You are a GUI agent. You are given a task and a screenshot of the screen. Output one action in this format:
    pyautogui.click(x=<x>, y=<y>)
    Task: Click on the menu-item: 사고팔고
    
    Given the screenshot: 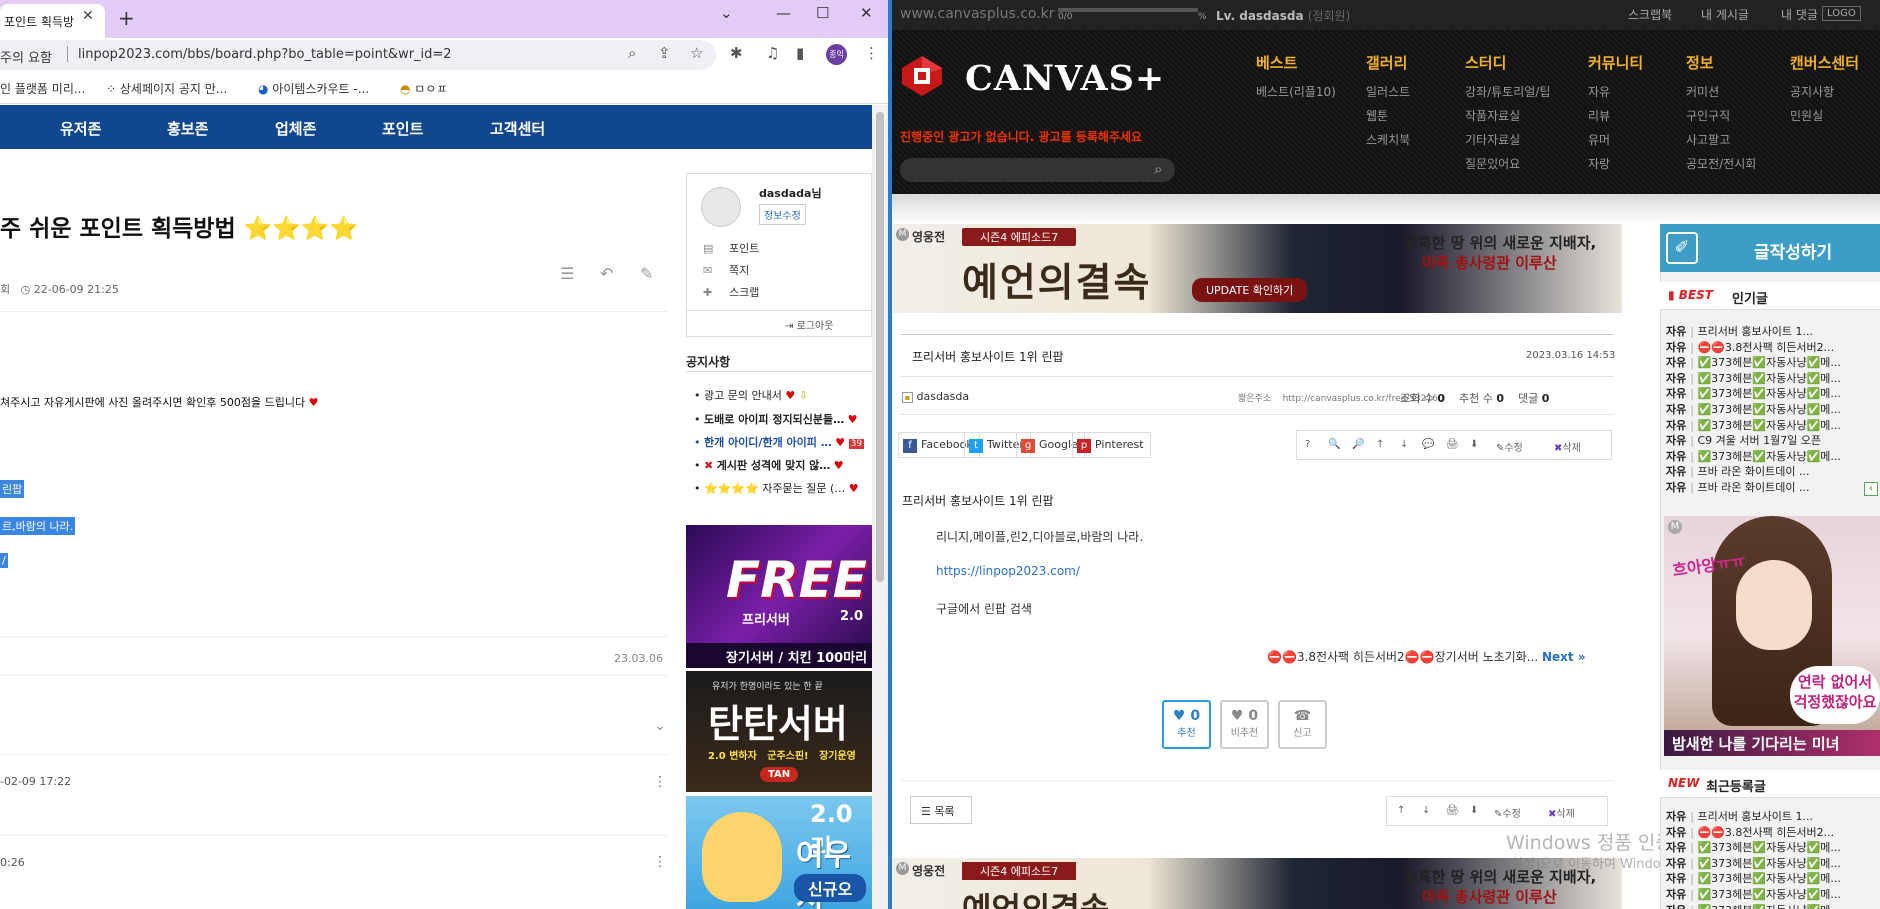 What is the action you would take?
    pyautogui.click(x=1708, y=139)
    